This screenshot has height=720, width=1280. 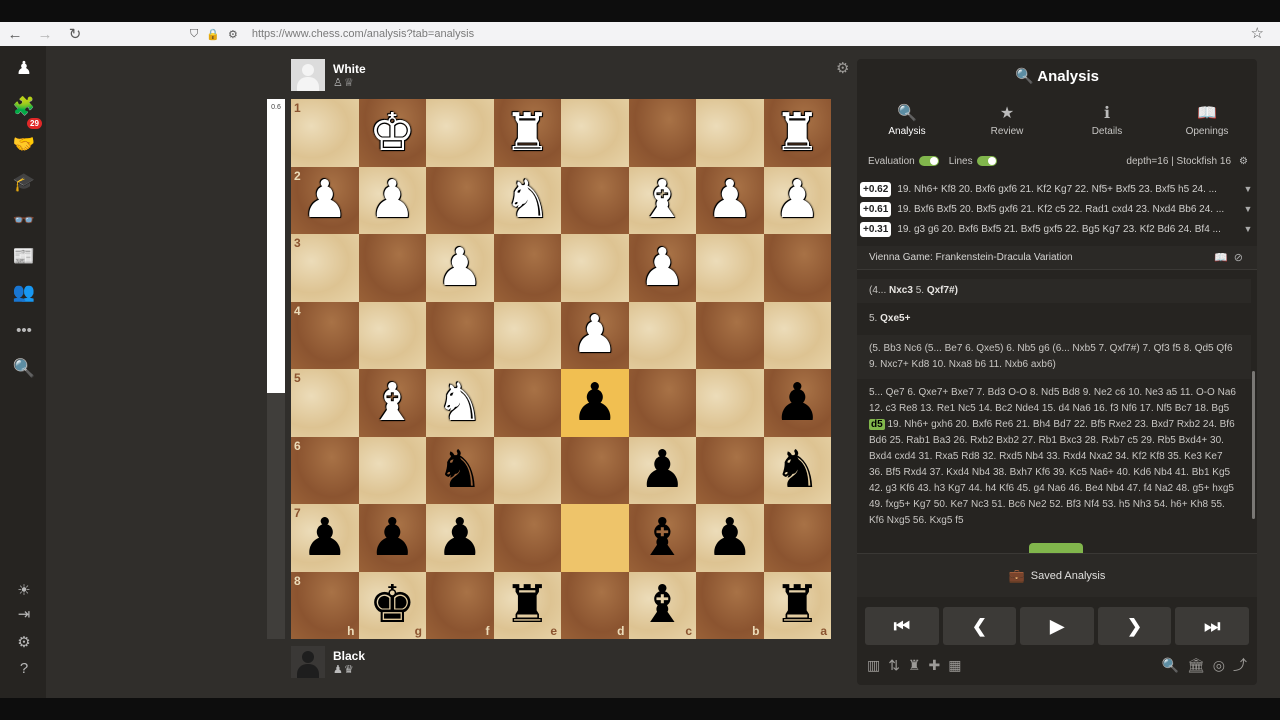 What do you see at coordinates (979, 626) in the screenshot?
I see `previous-move-button: ❮` at bounding box center [979, 626].